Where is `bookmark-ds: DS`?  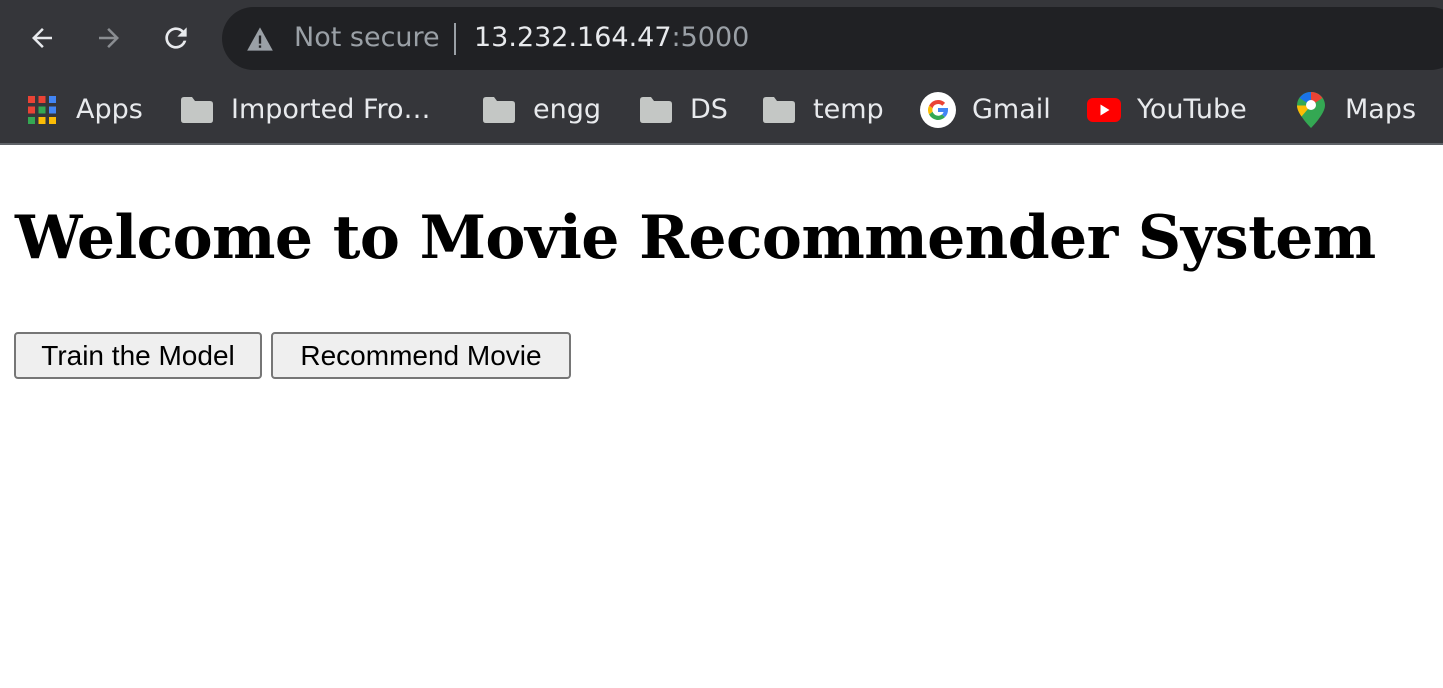
bookmark-ds: DS is located at coordinates (684, 110).